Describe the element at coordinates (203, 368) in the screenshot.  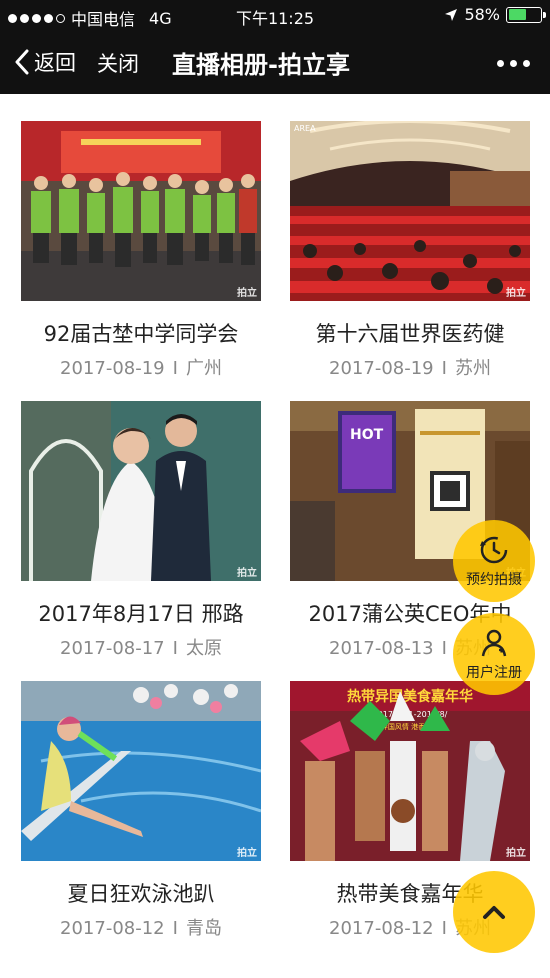
I see `album-city: 广州` at that location.